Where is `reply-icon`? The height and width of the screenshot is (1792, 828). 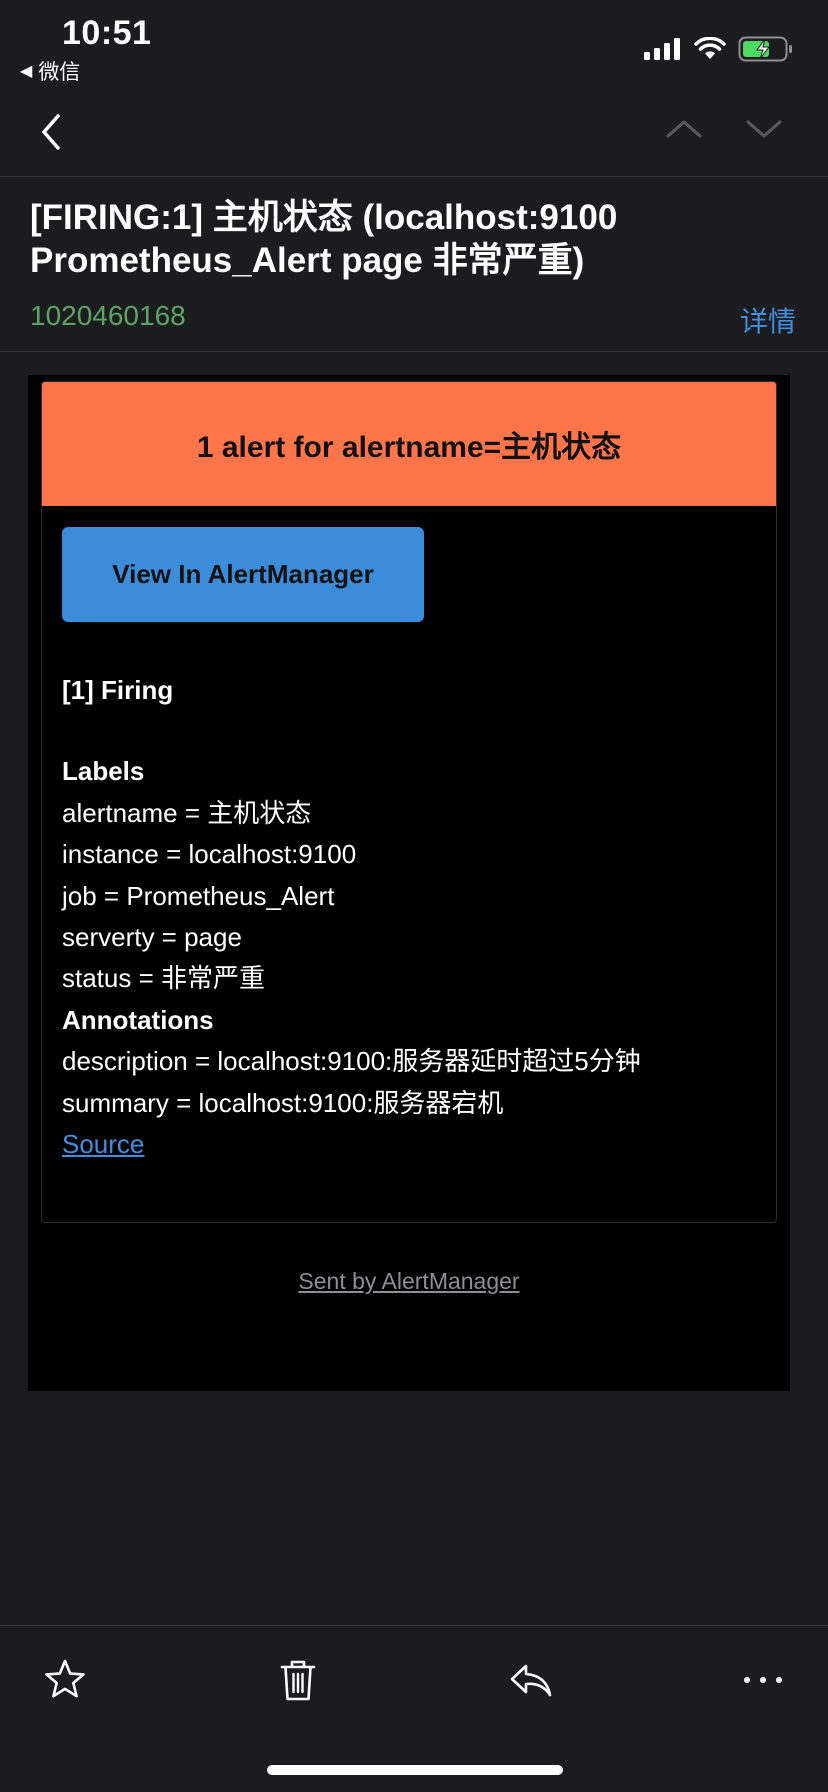 reply-icon is located at coordinates (531, 1680).